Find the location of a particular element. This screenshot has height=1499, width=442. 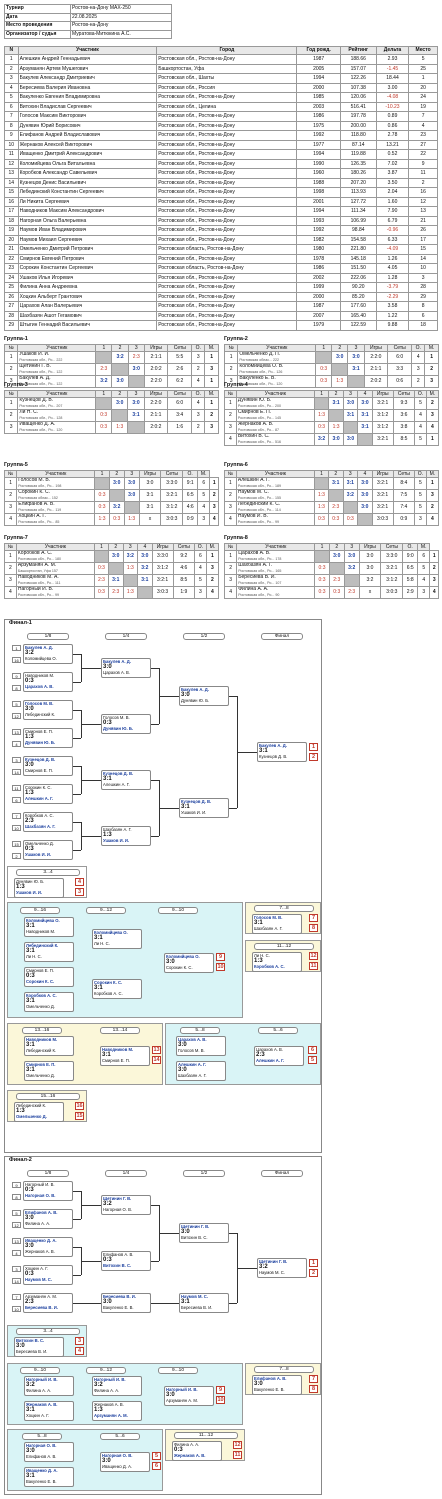

group-cell-score: 3:2 is located at coordinates (120, 358).